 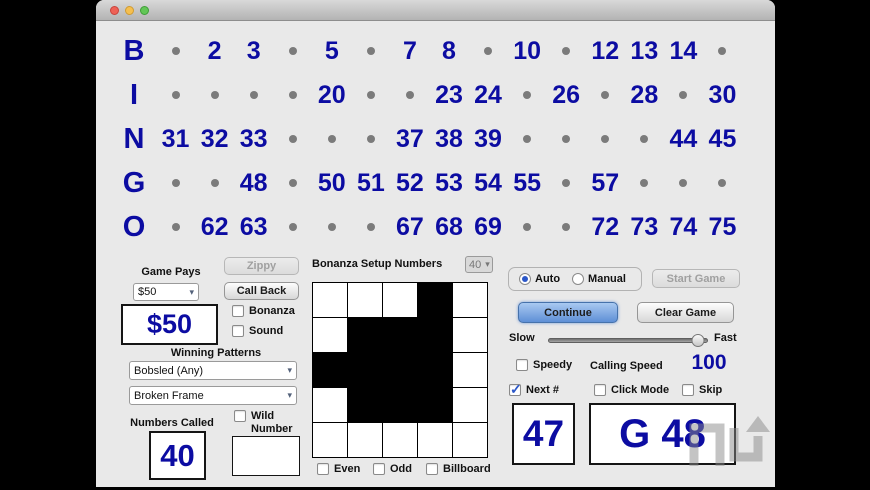 What do you see at coordinates (266, 422) in the screenshot?
I see `wild-number-checkbox: Wild Number` at bounding box center [266, 422].